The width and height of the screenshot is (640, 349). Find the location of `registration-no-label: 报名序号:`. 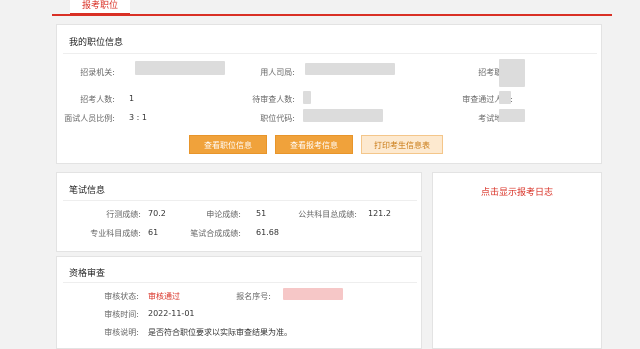

registration-no-label: 报名序号: is located at coordinates (253, 296).